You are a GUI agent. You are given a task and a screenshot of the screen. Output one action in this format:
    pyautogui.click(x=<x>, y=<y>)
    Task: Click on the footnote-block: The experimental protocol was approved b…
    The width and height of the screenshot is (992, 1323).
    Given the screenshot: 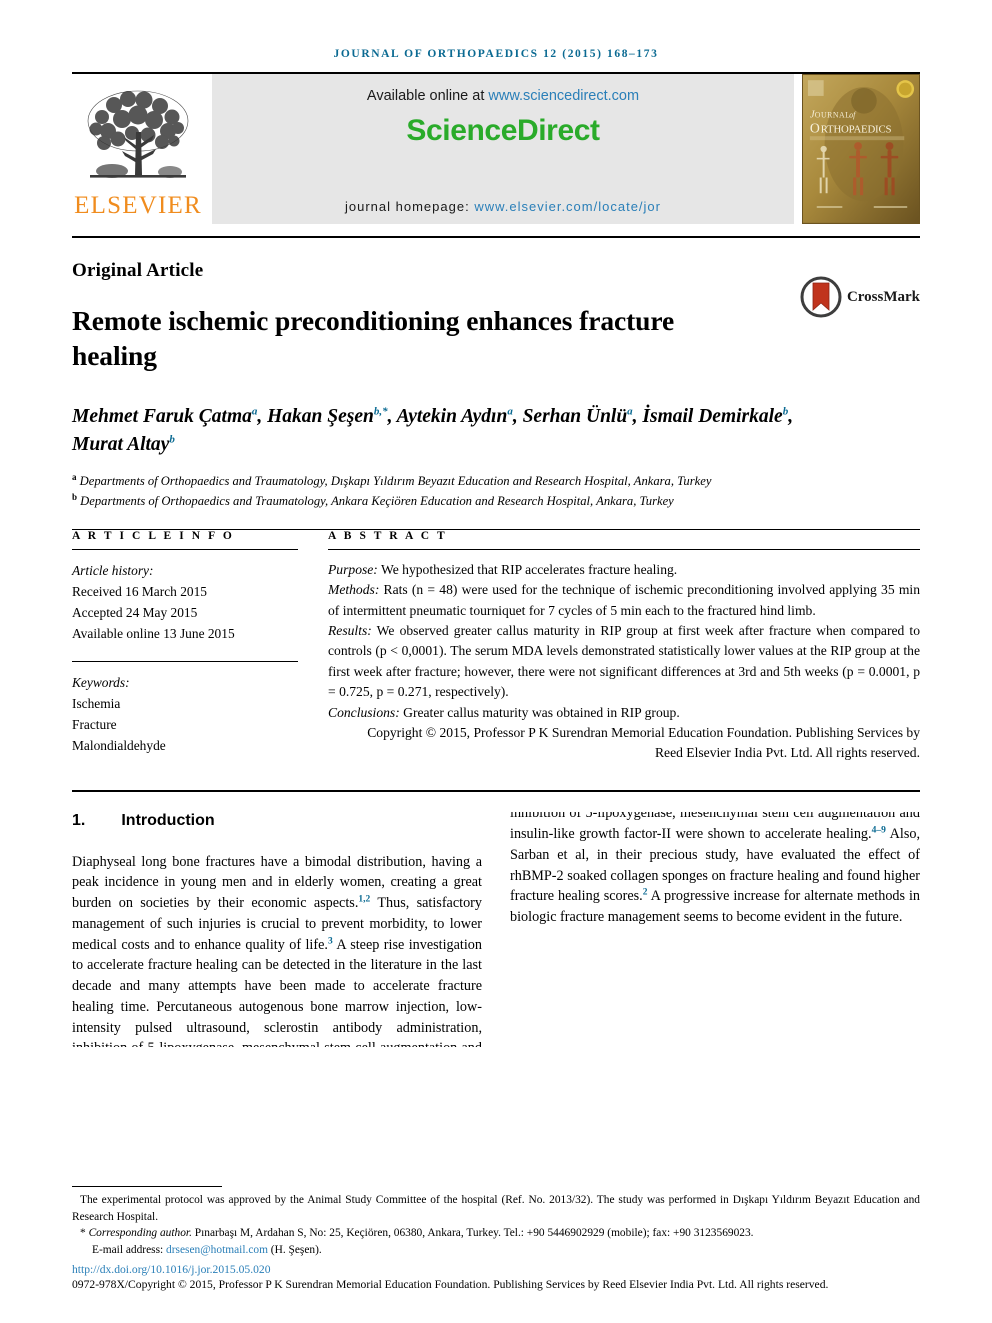 What is the action you would take?
    pyautogui.click(x=496, y=1239)
    